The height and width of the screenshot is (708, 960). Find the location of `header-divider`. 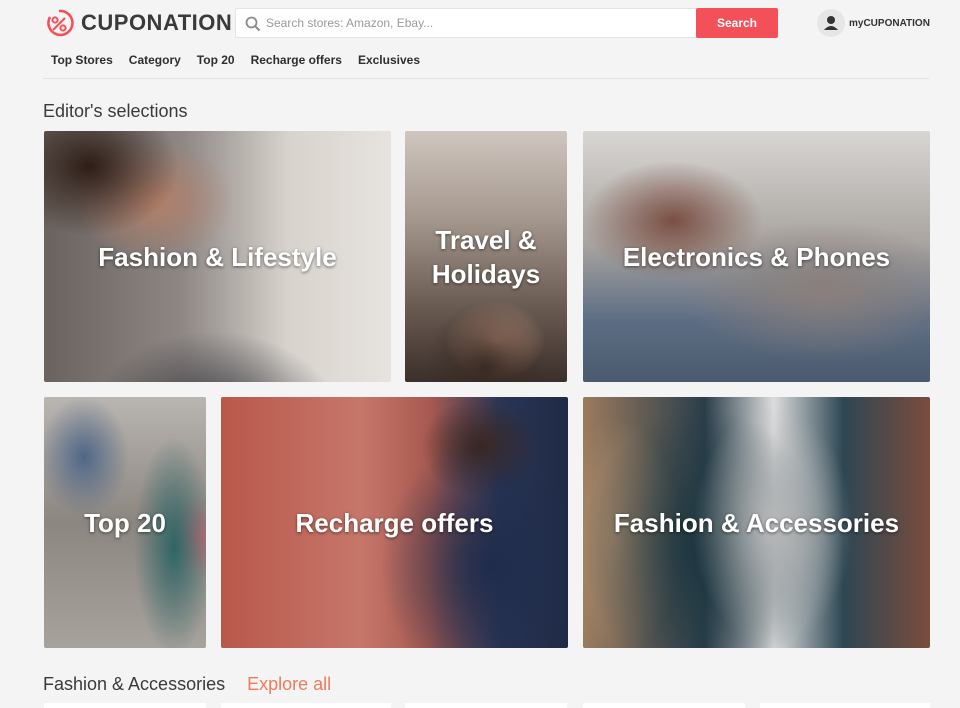

header-divider is located at coordinates (486, 78).